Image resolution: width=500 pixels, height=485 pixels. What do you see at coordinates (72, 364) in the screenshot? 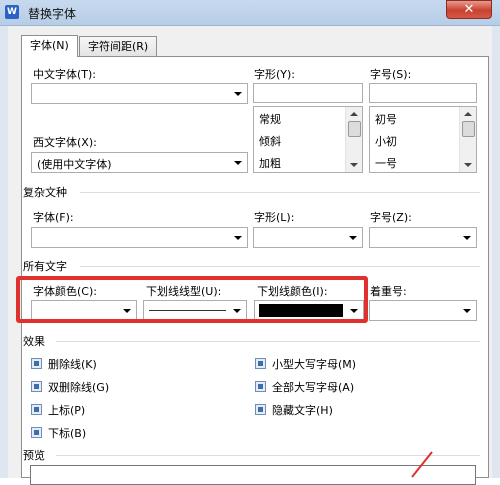
I see `strikethrough-label: 删除线(K)` at bounding box center [72, 364].